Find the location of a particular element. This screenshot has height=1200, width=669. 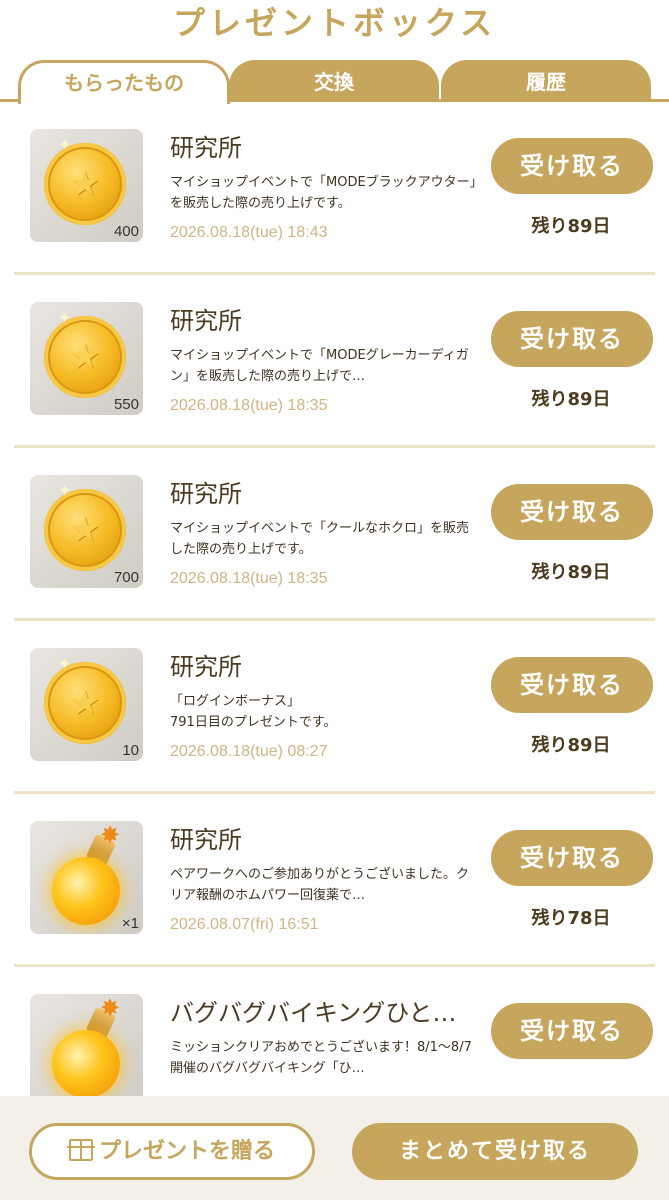

item-thumbnail: ✦ 400 is located at coordinates (86, 185).